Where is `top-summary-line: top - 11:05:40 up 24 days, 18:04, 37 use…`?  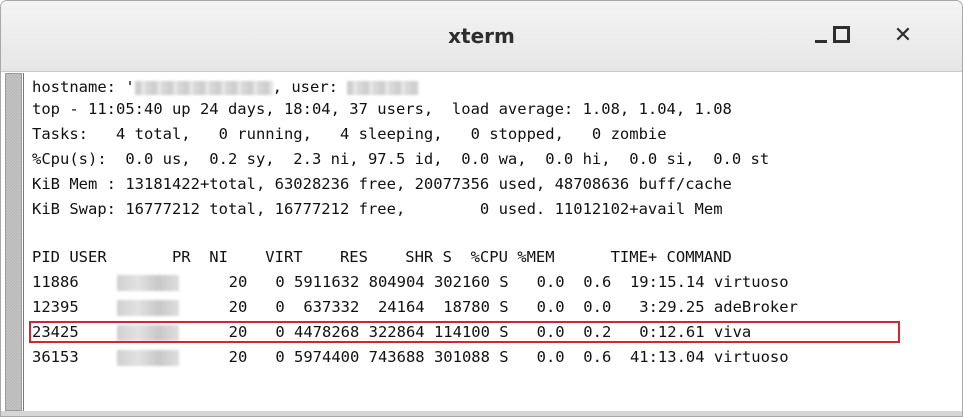 top-summary-line: top - 11:05:40 up 24 days, 18:04, 37 use… is located at coordinates (382, 109).